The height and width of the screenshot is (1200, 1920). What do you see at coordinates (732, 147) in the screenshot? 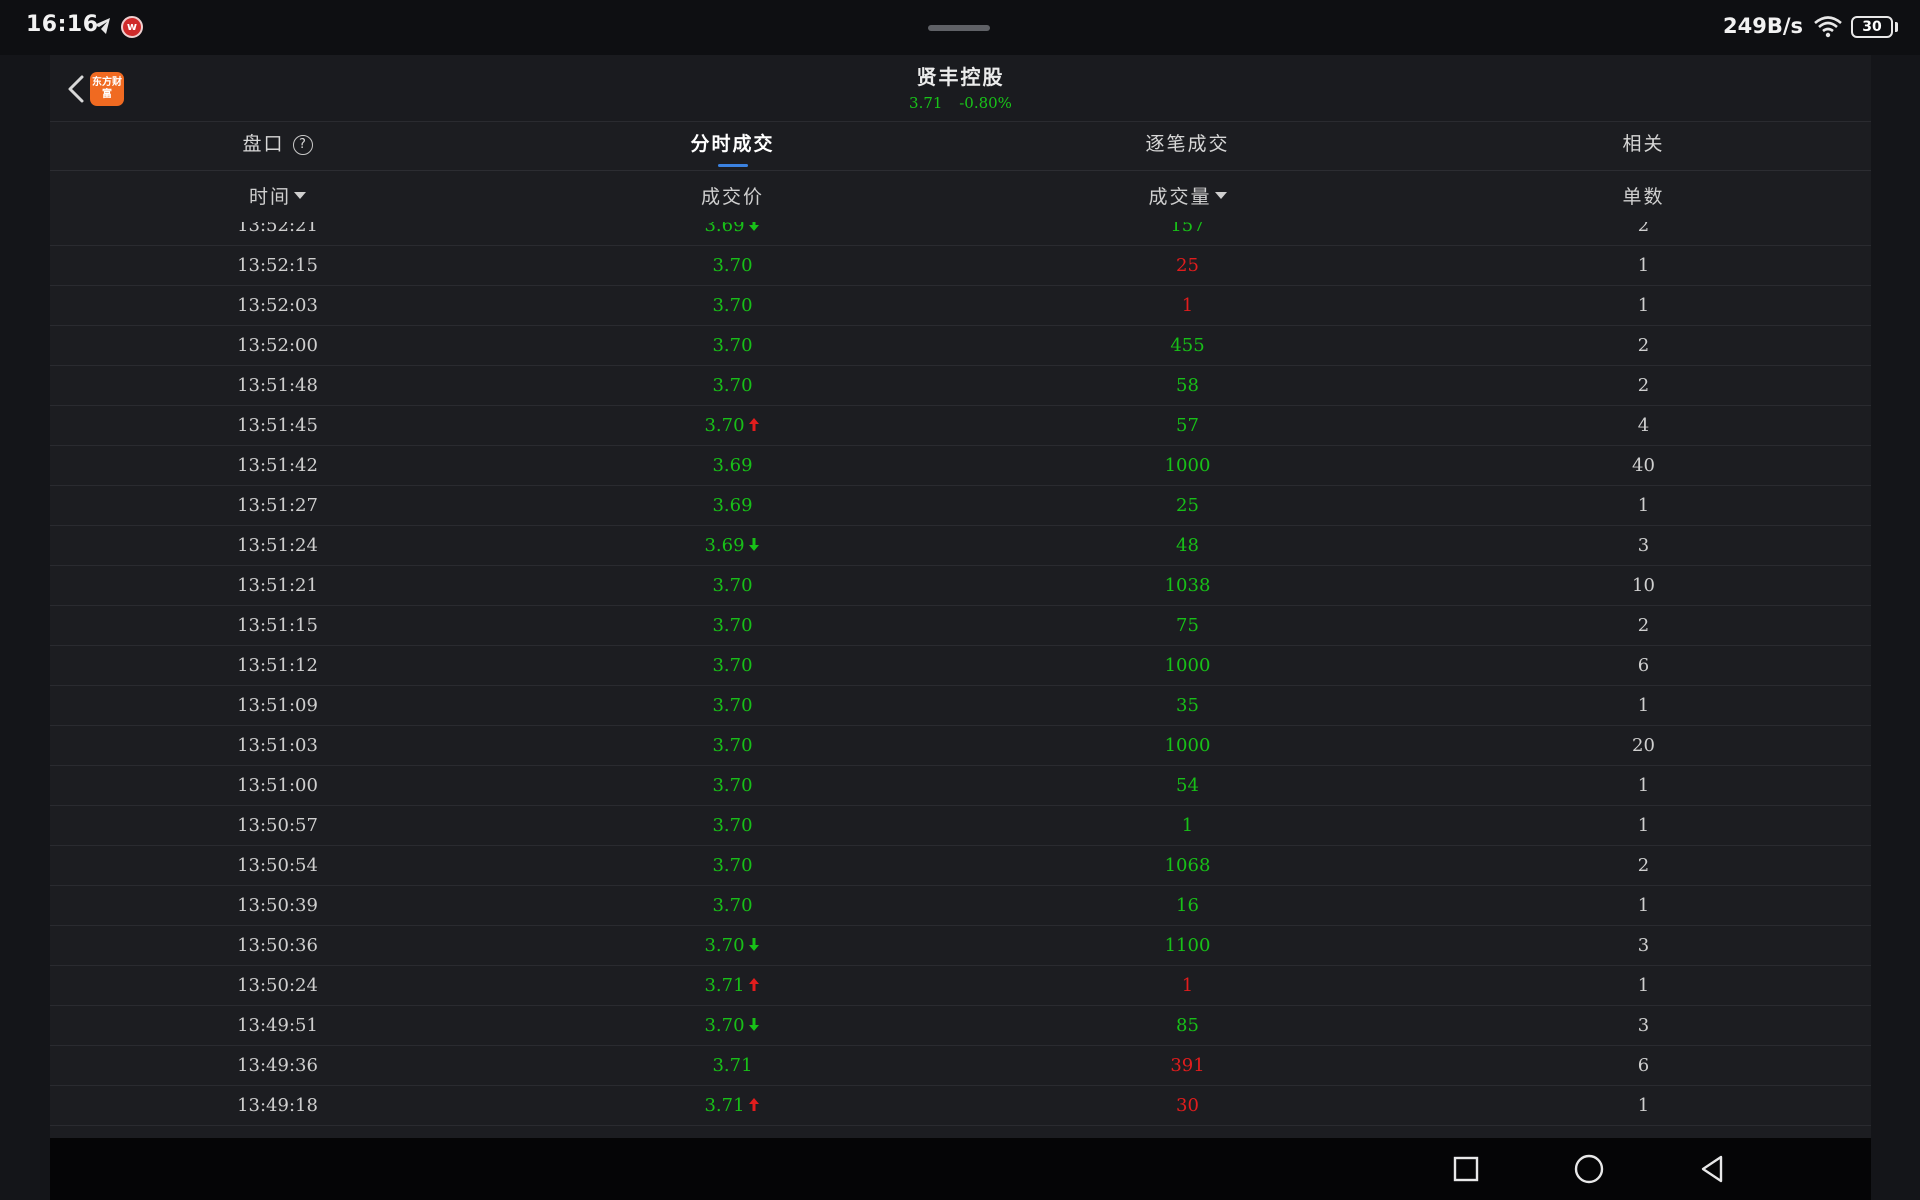
I see `tab-fenshi-chengjiao: 分时成交` at bounding box center [732, 147].